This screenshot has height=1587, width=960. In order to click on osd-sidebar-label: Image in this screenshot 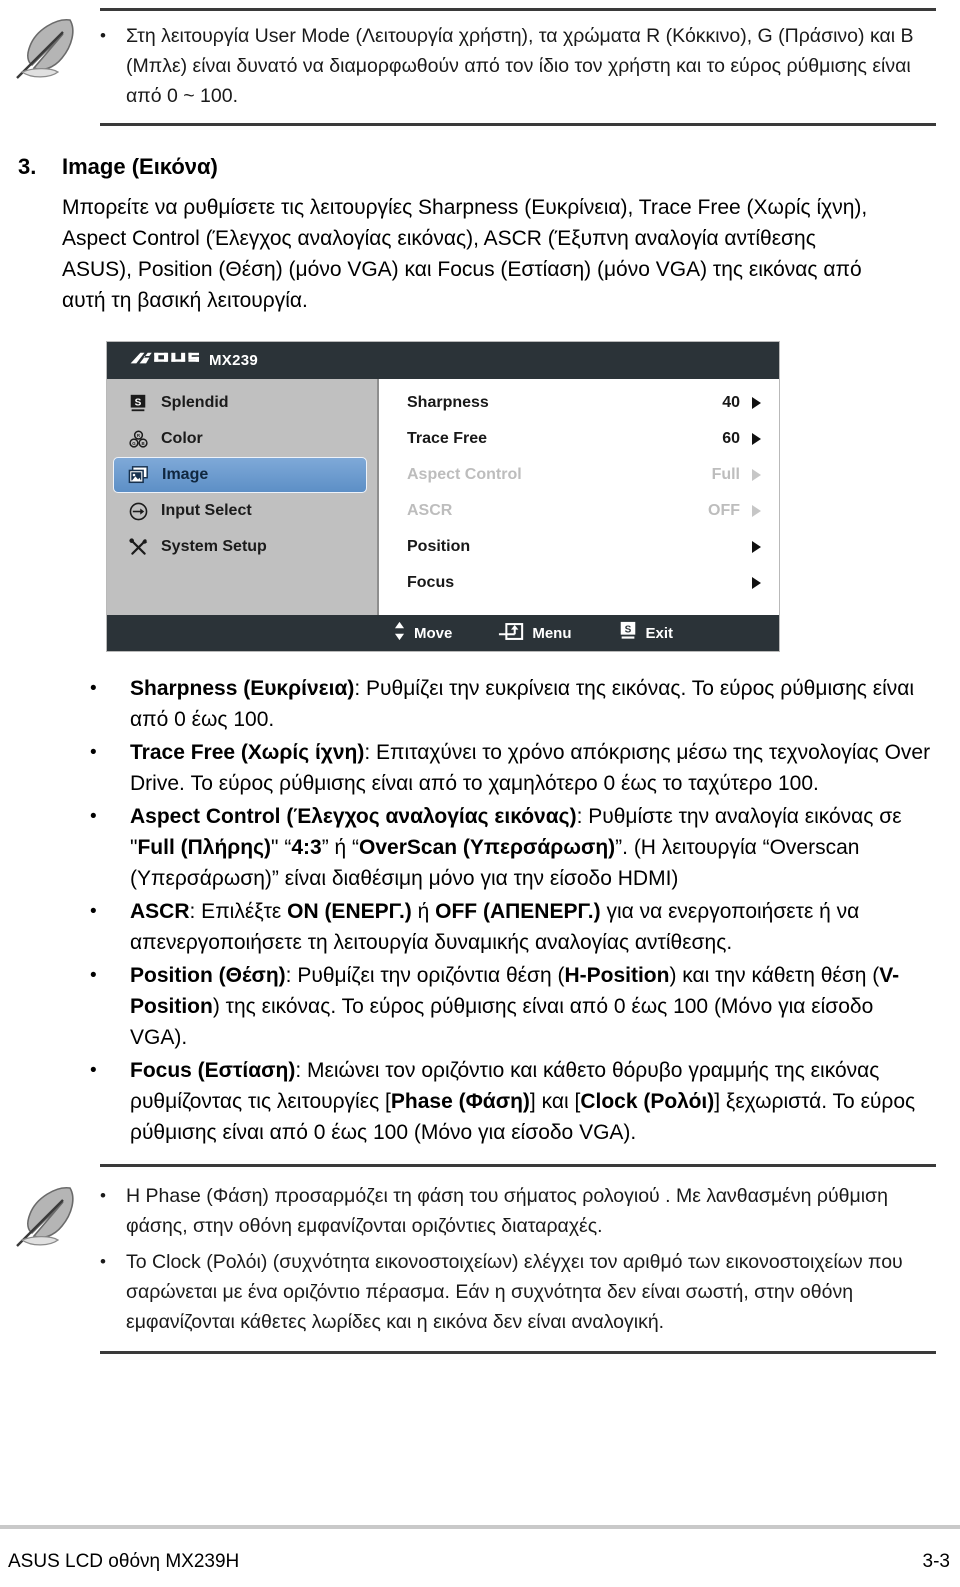, I will do `click(185, 474)`.